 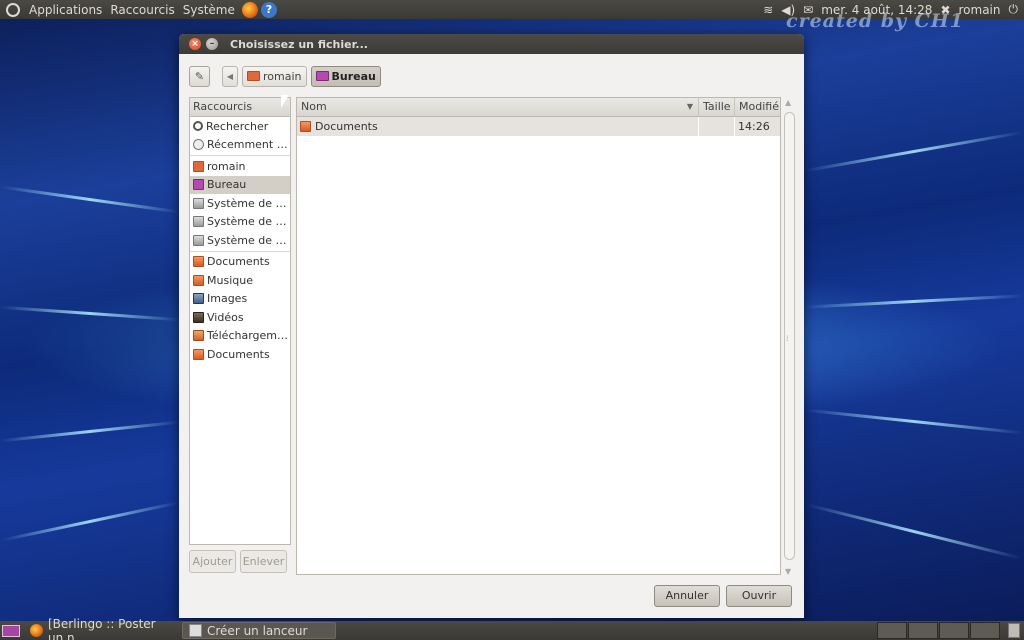 I want to click on file-row: Documents 14:26, so click(x=538, y=126).